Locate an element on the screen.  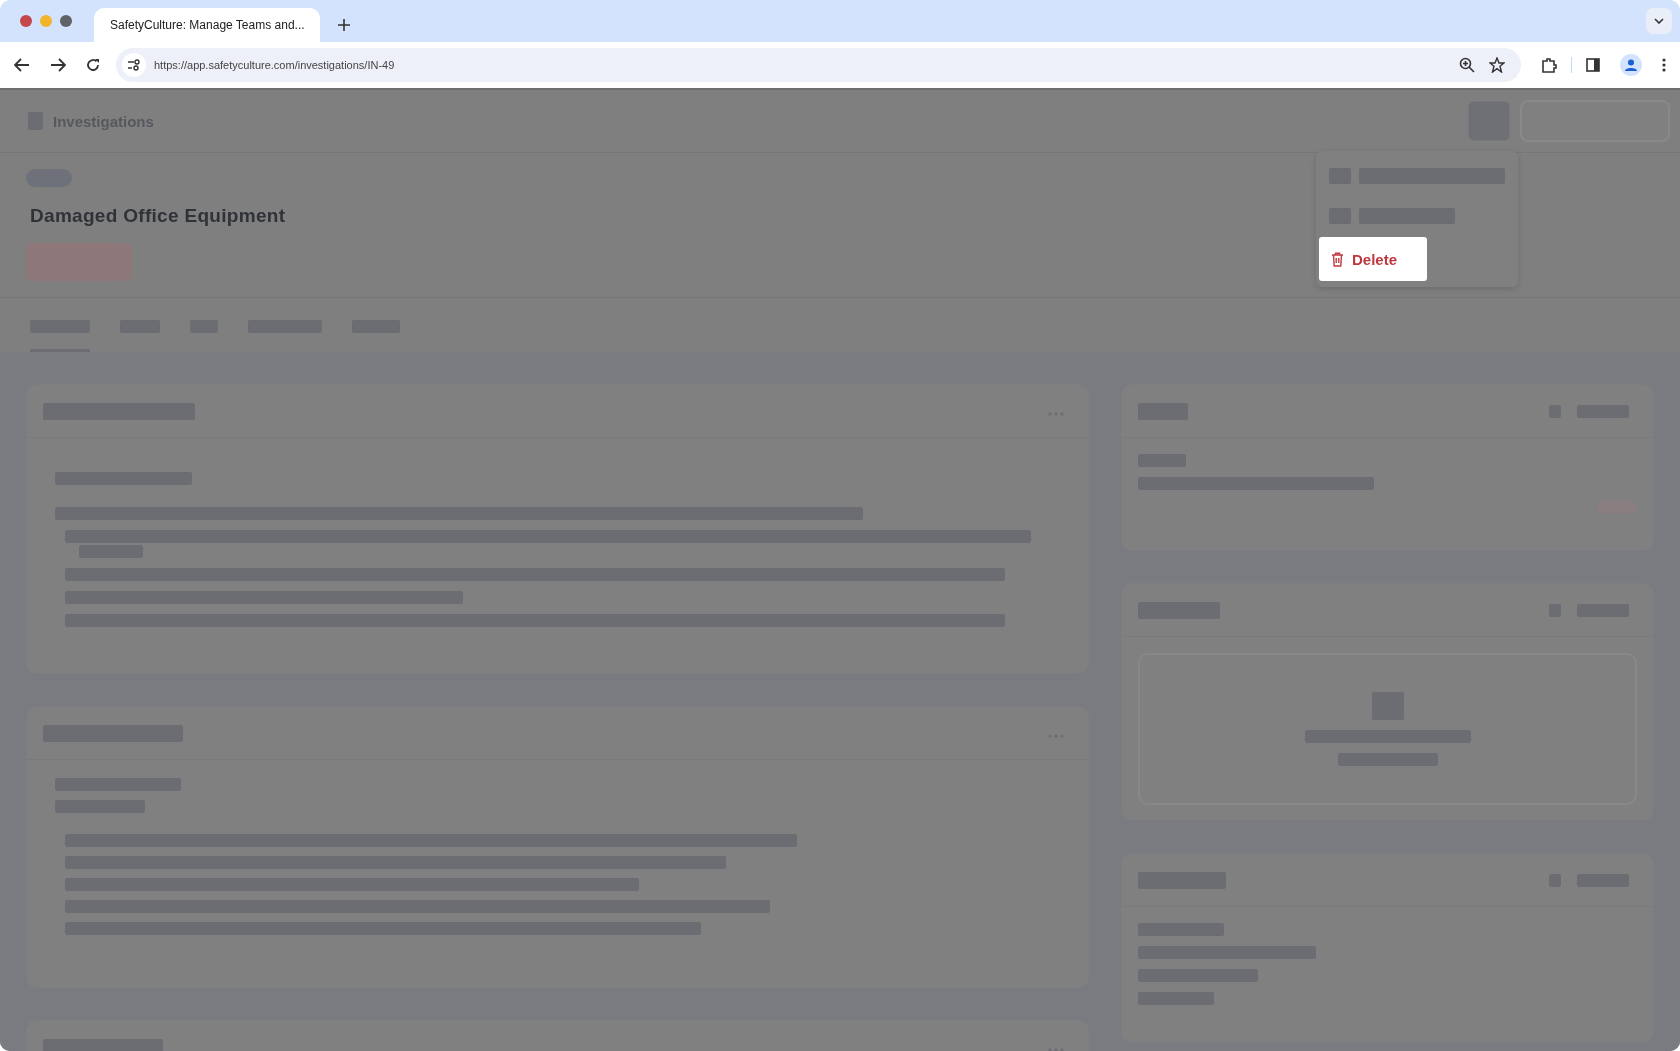
zoom-icon is located at coordinates (1467, 65).